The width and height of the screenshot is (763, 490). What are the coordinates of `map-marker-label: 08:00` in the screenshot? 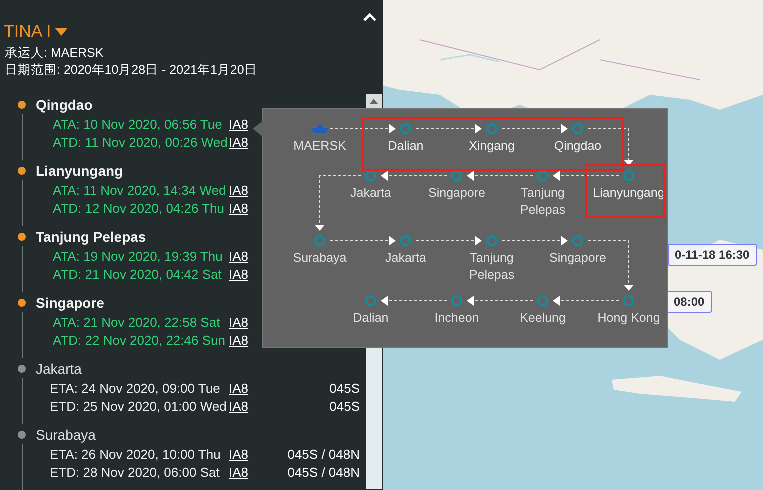 It's located at (689, 302).